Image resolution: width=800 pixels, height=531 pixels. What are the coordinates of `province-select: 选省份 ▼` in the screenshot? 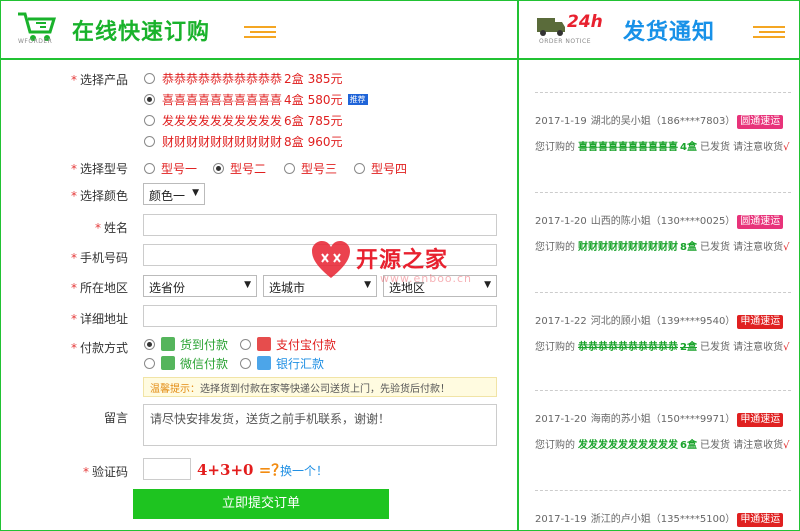 It's located at (200, 286).